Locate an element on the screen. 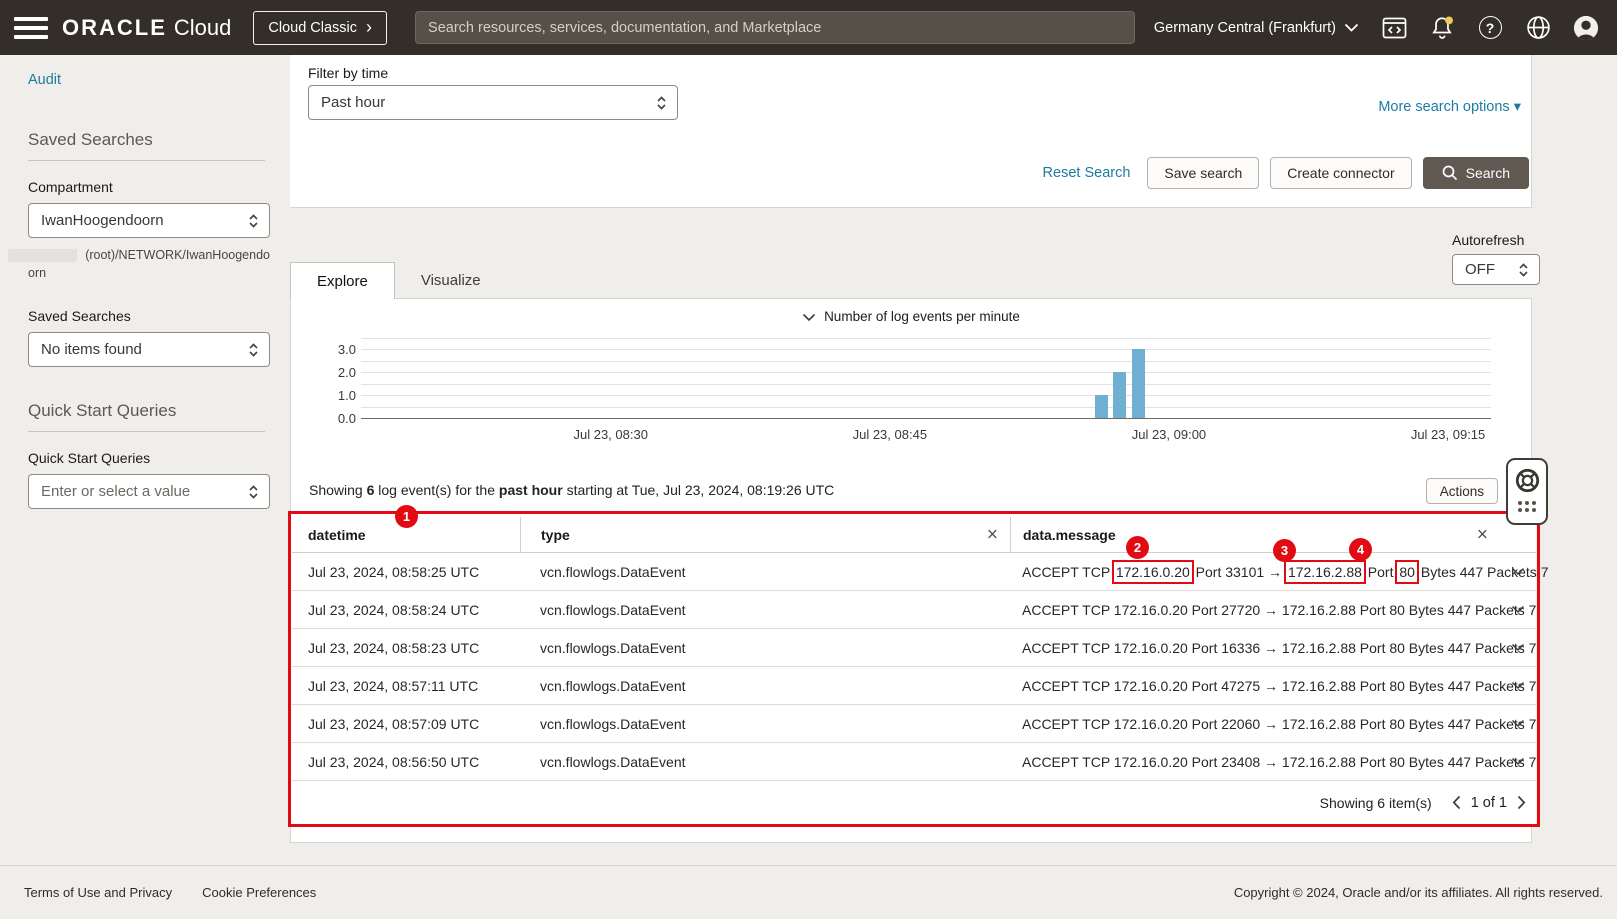 Image resolution: width=1617 pixels, height=919 pixels. save-search-button: Save search is located at coordinates (1203, 173).